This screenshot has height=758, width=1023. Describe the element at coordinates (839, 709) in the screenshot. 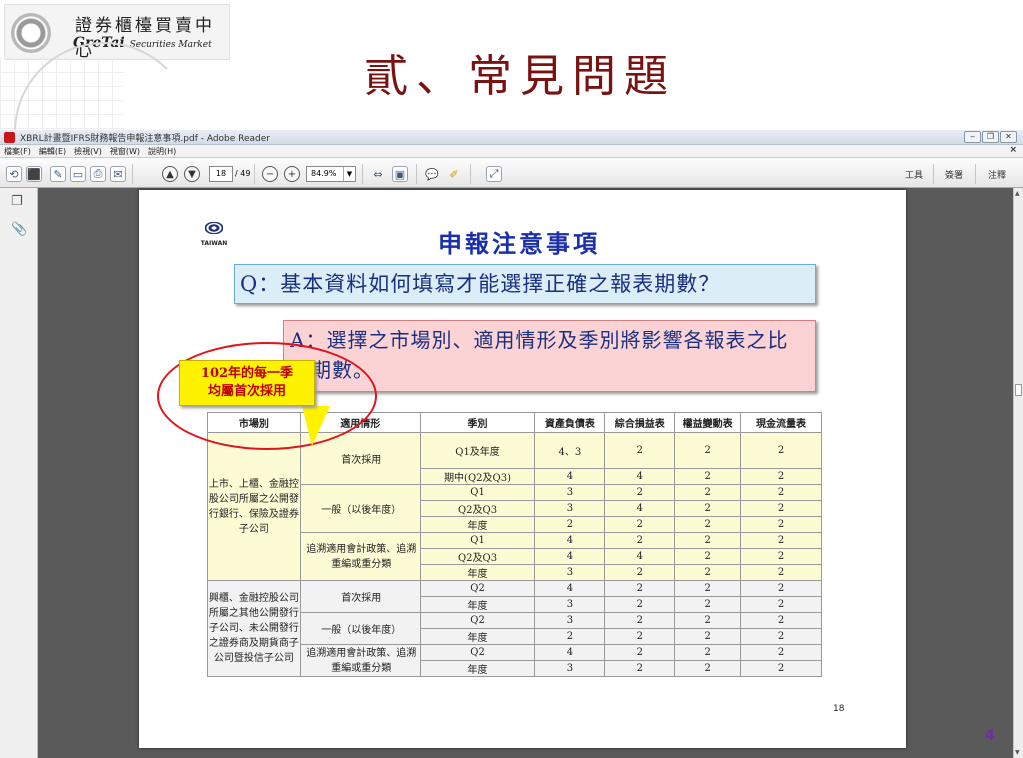

I see `page-number: 18` at that location.